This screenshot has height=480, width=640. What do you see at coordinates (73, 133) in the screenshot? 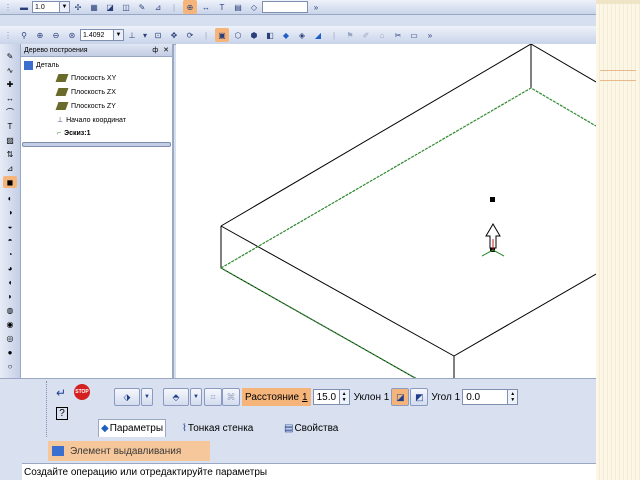
I see `tree-item-sketch: ⌐ Эскиз:1` at bounding box center [73, 133].